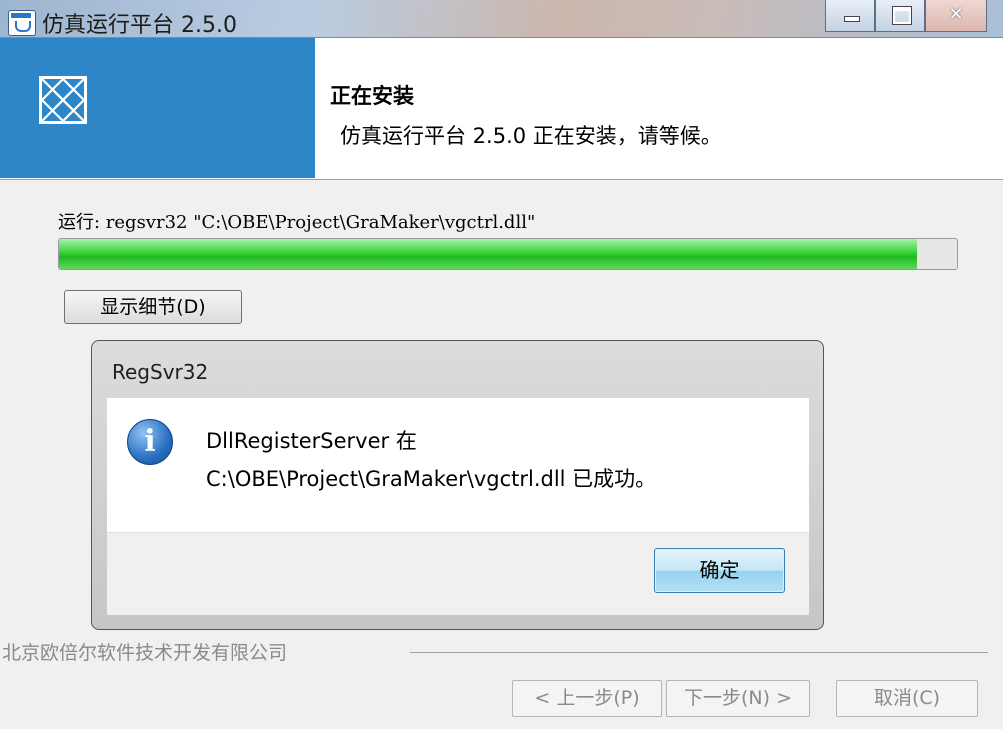 The height and width of the screenshot is (729, 1003). What do you see at coordinates (139, 25) in the screenshot?
I see `window-title: 仿真运行平台 2.5.0` at bounding box center [139, 25].